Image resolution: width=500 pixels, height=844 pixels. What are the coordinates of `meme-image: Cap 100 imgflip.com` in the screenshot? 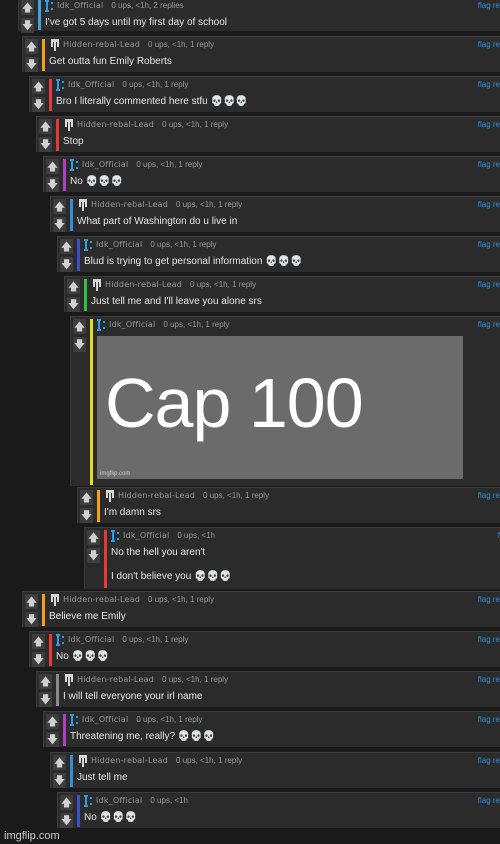 It's located at (280, 407).